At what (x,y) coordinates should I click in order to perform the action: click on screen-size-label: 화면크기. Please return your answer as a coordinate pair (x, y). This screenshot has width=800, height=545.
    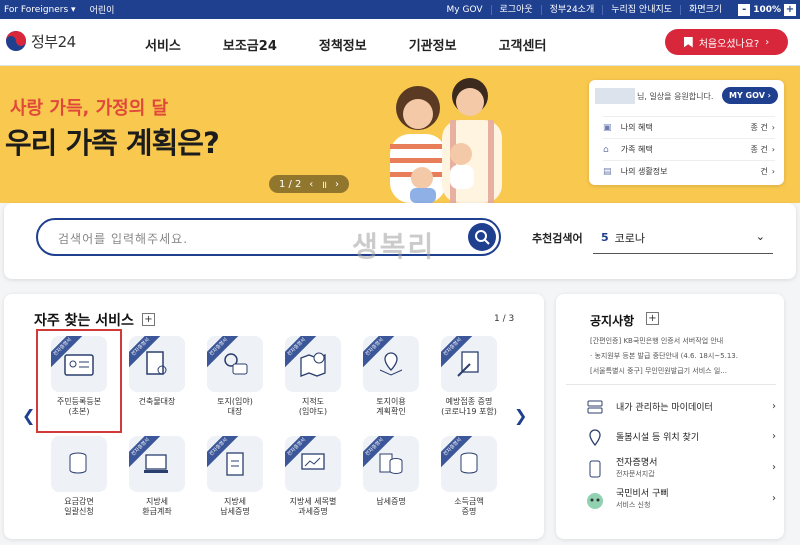
    Looking at the image, I should click on (705, 9).